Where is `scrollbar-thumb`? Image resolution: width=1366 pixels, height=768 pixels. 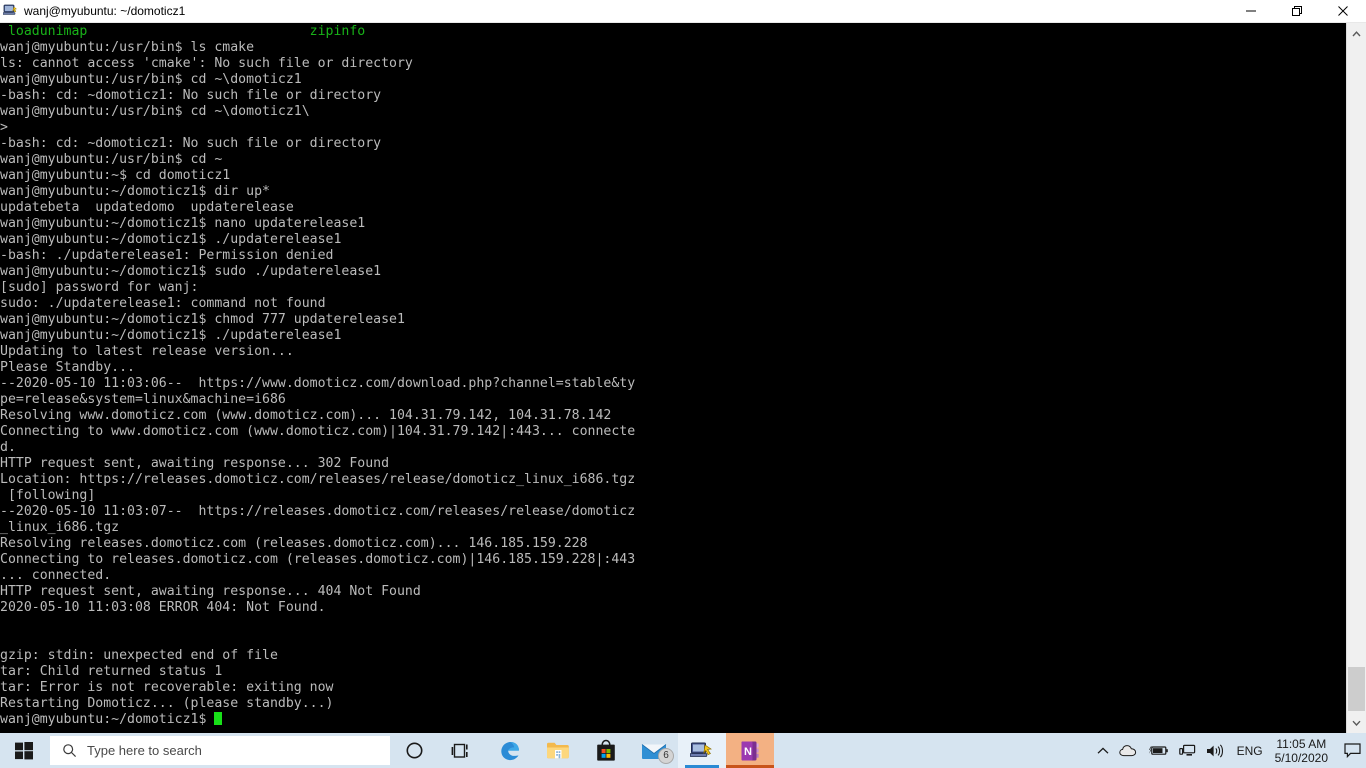 scrollbar-thumb is located at coordinates (1356, 689).